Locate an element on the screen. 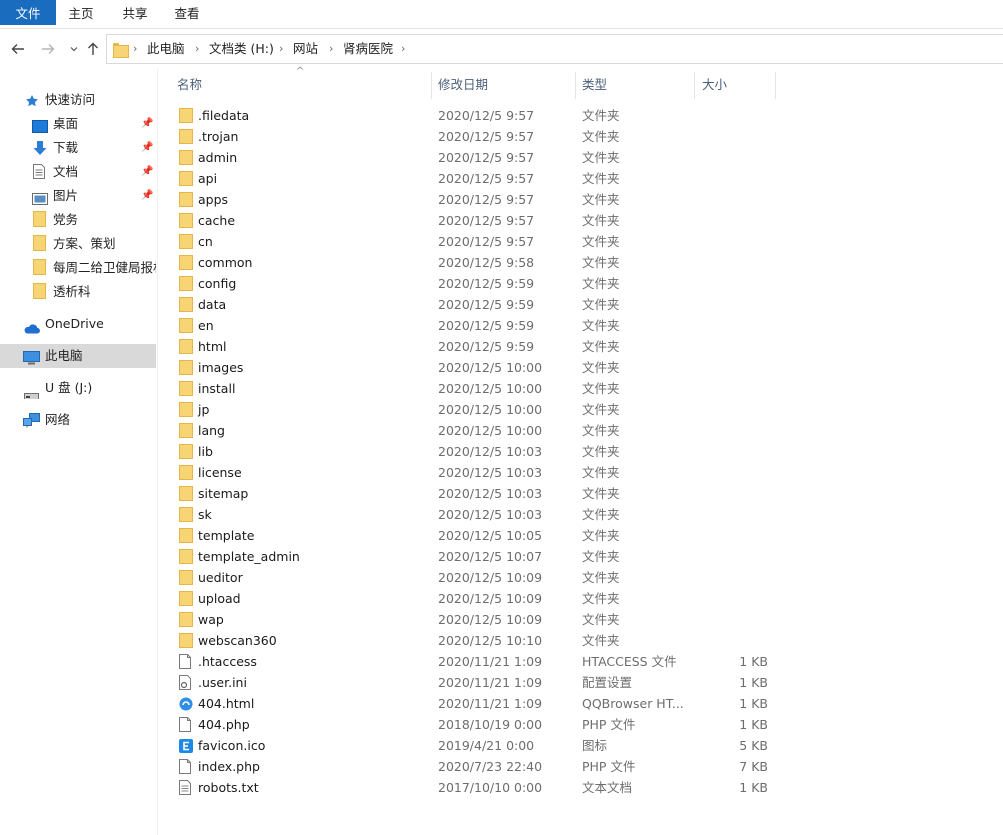 Image resolution: width=1003 pixels, height=835 pixels. sidebar-item-desktop: 桌面 📌 is located at coordinates (78, 124).